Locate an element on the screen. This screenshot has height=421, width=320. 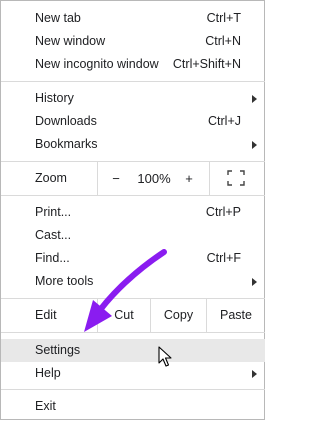
menu-item-exit: Exit is located at coordinates (133, 406).